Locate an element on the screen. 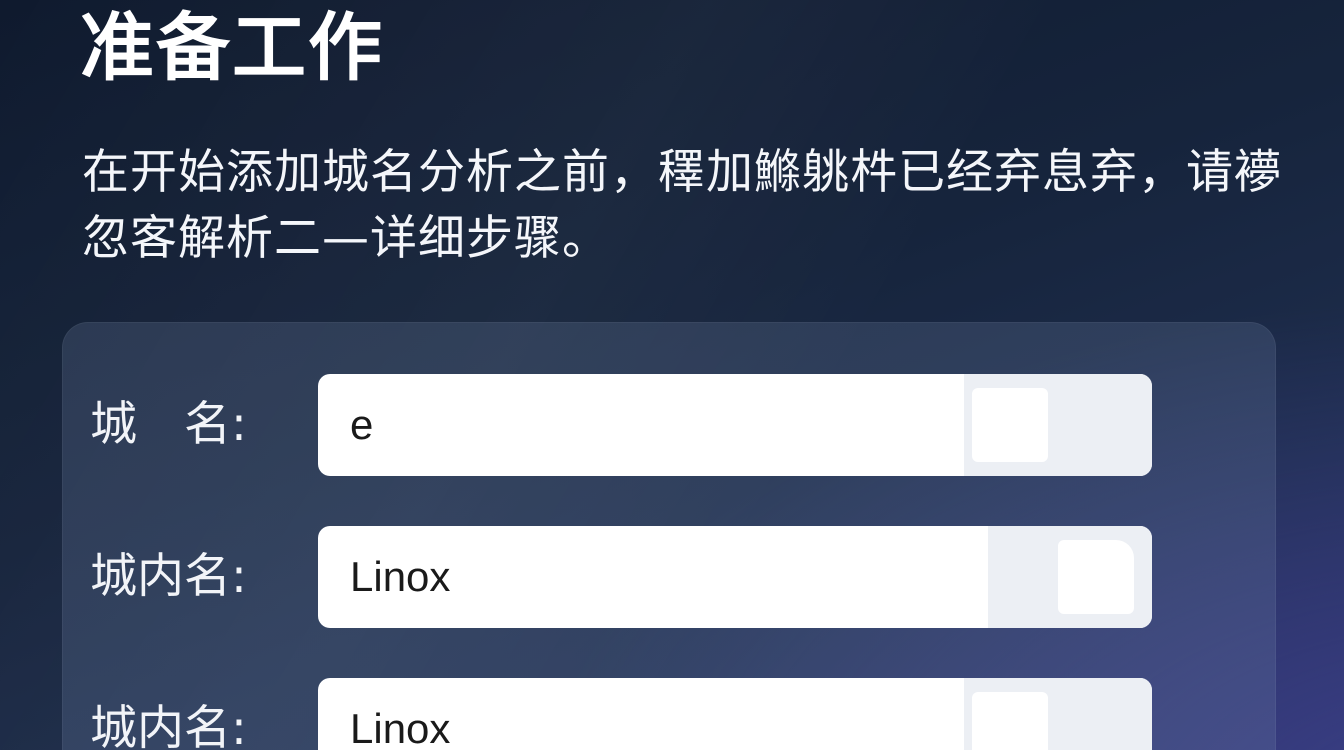 Image resolution: width=1344 pixels, height=750 pixels. page-title: 准备工作 is located at coordinates (232, 48).